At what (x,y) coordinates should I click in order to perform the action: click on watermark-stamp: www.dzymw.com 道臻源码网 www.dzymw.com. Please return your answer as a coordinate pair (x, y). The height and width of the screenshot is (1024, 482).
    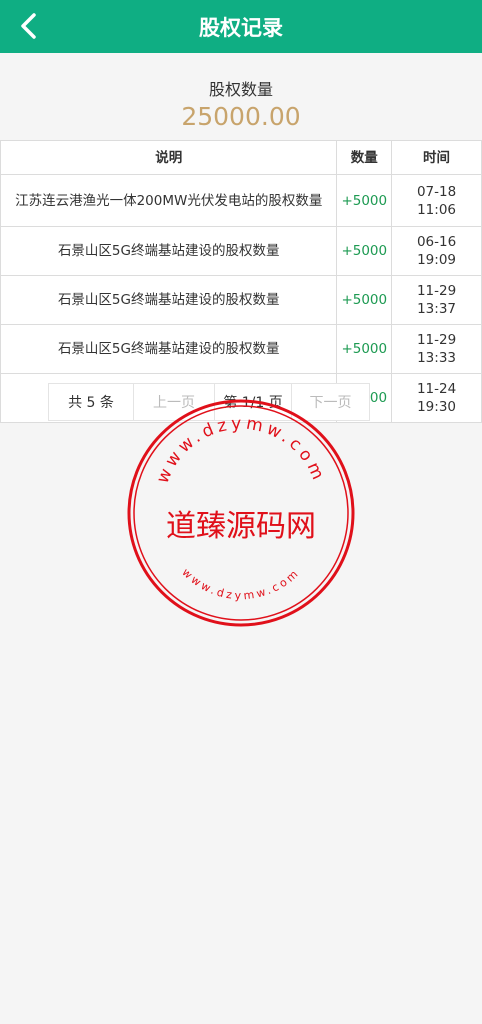
    Looking at the image, I should click on (241, 513).